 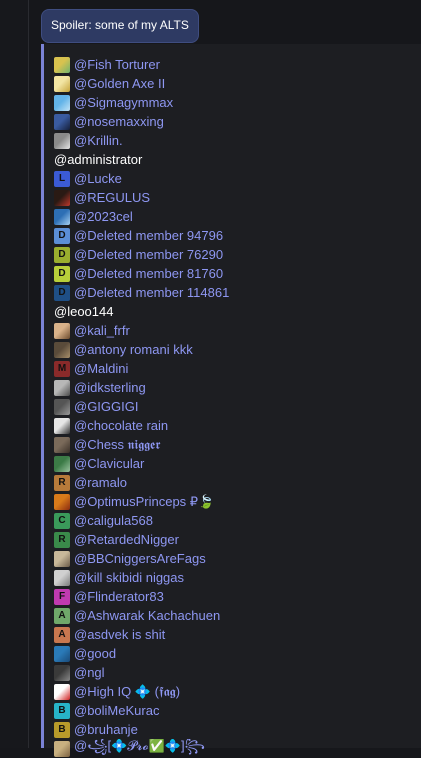 I want to click on mention-row: R @RetardedNigger, so click(x=234, y=539).